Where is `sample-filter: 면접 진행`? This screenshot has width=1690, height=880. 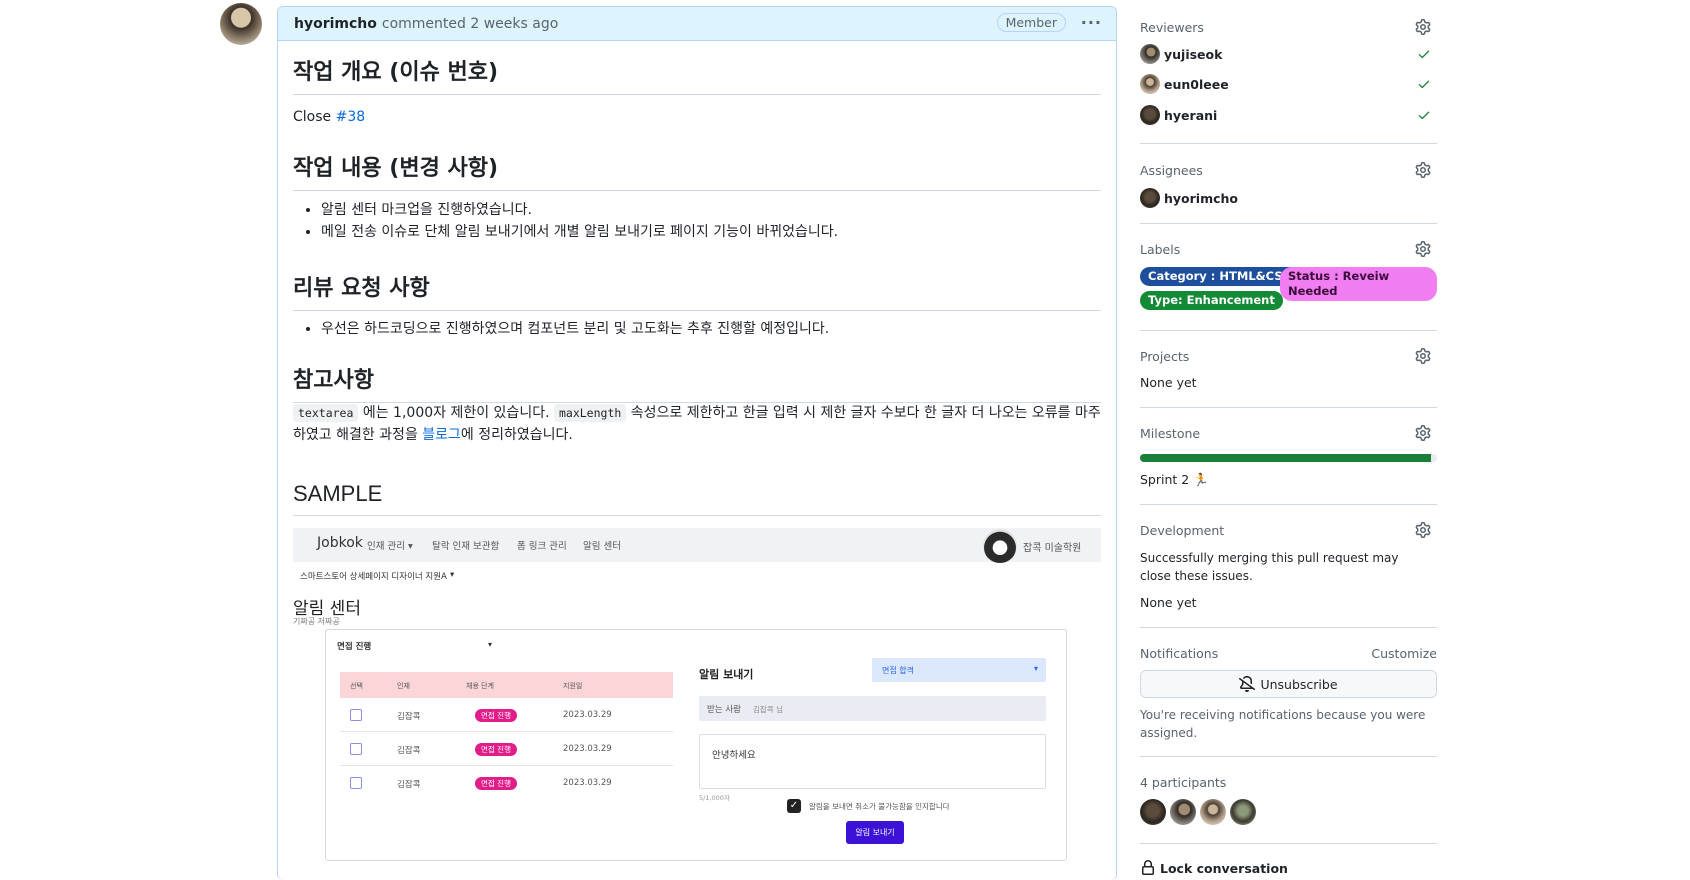
sample-filter: 면접 진행 is located at coordinates (354, 647).